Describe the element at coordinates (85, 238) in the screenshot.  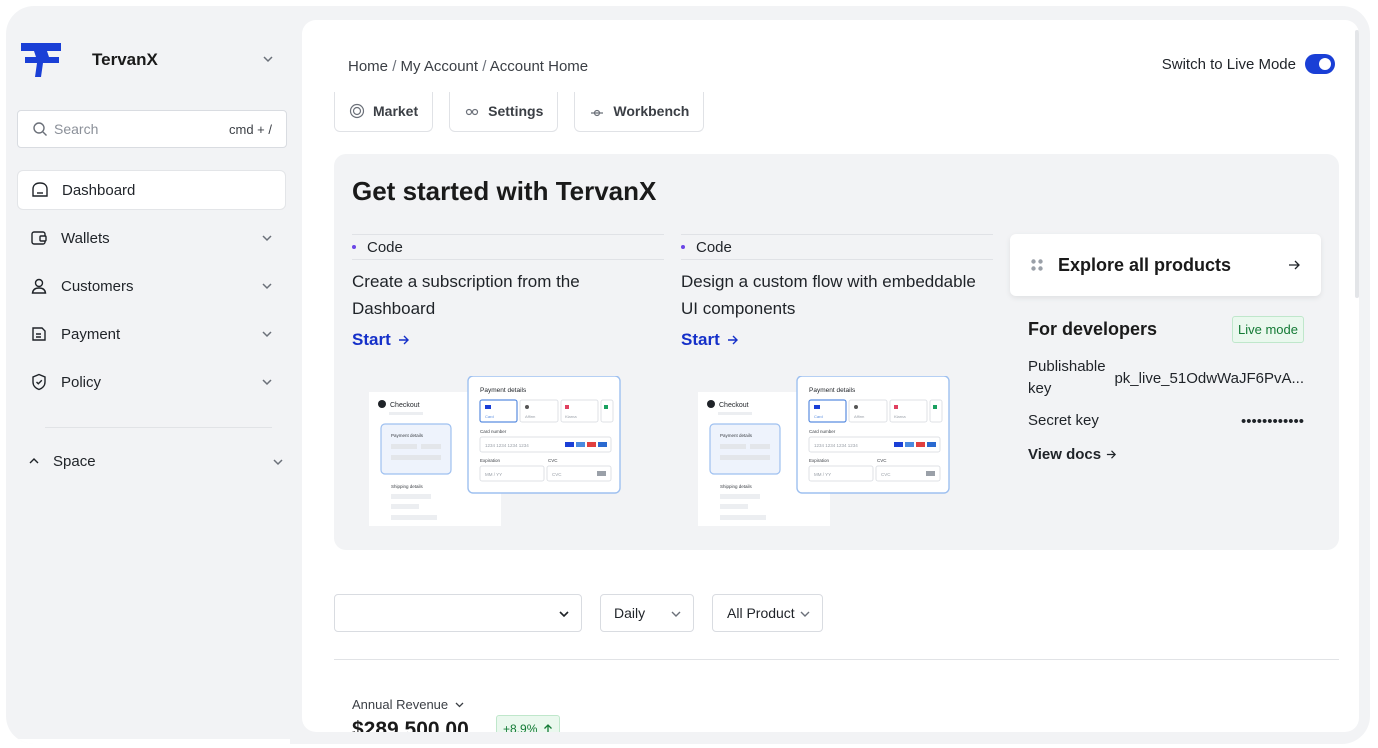
I see `sidebar-item-label: Wallets` at that location.